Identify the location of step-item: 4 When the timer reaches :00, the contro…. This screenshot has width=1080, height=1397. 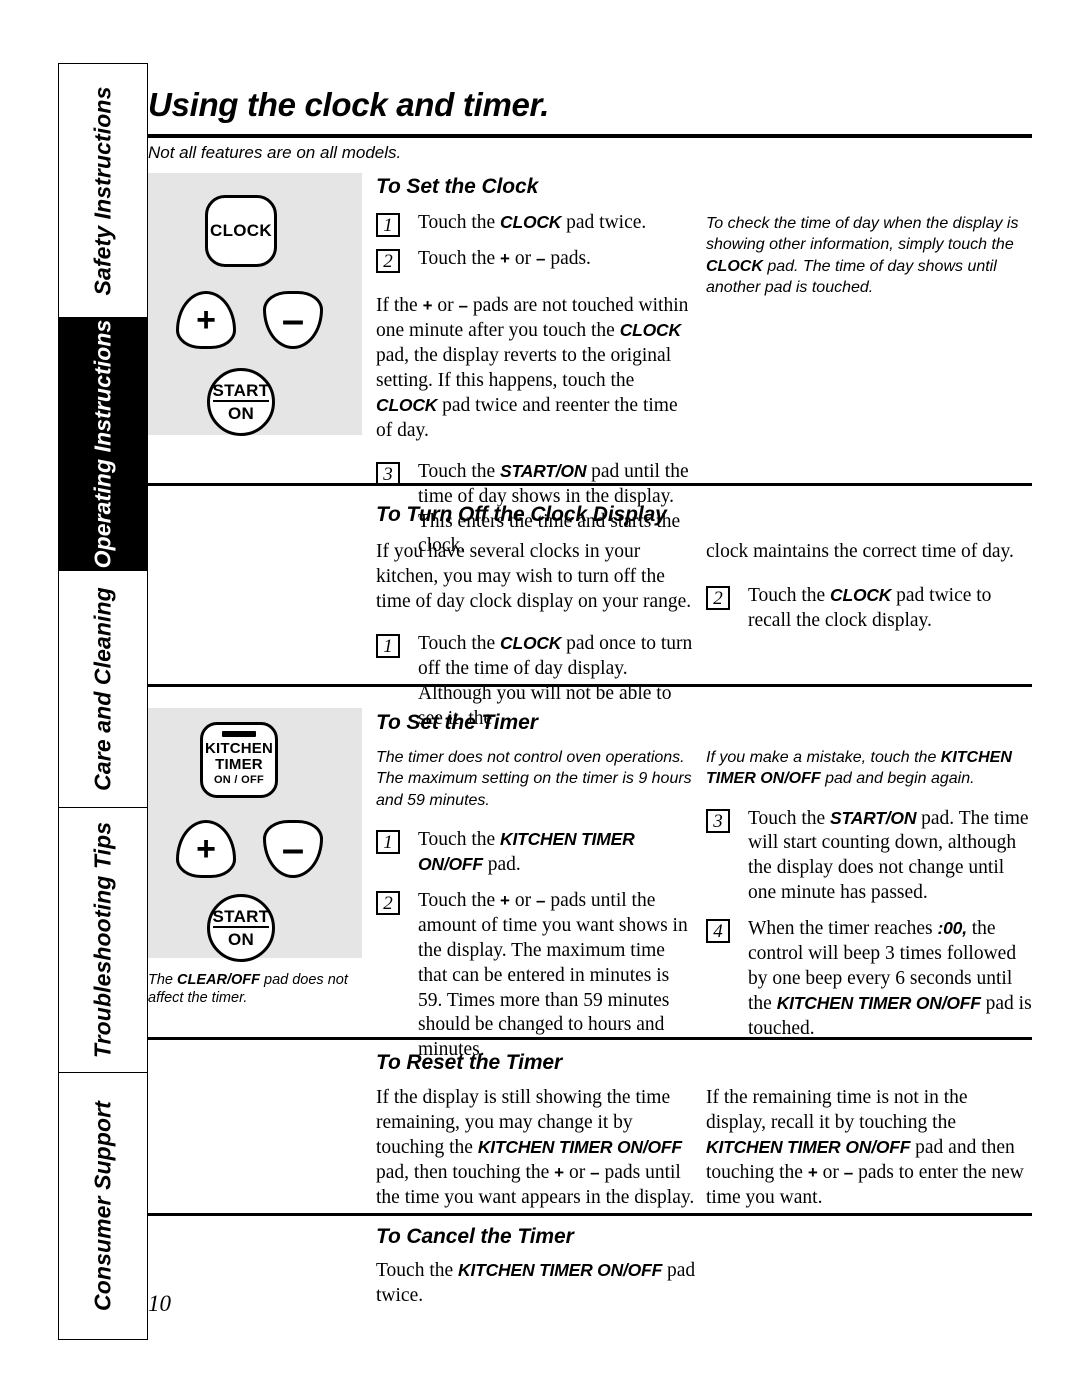
(869, 979).